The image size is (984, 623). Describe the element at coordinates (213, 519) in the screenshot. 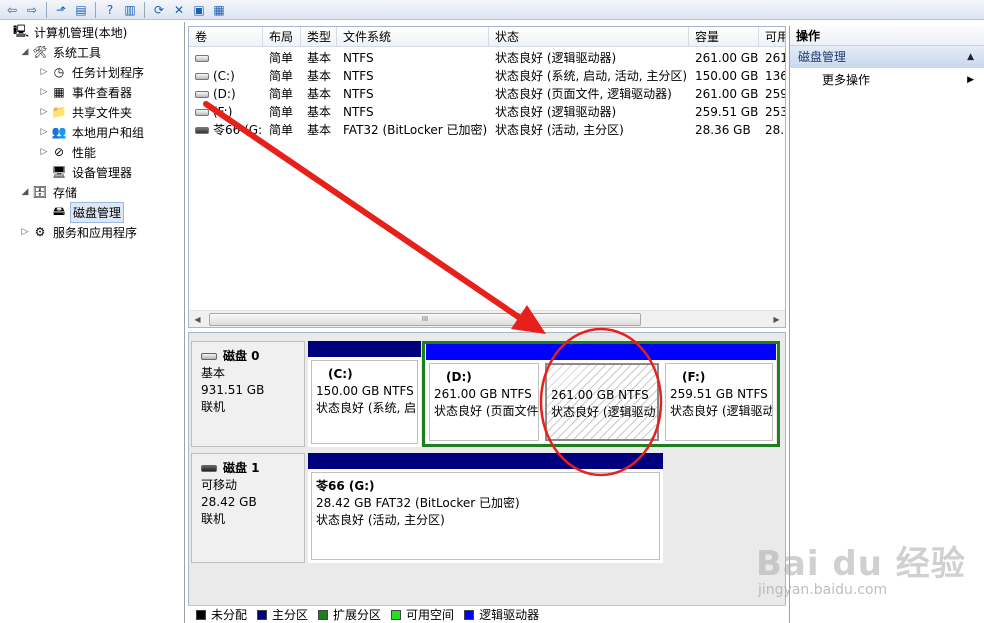

I see `disk-state: 联机` at that location.